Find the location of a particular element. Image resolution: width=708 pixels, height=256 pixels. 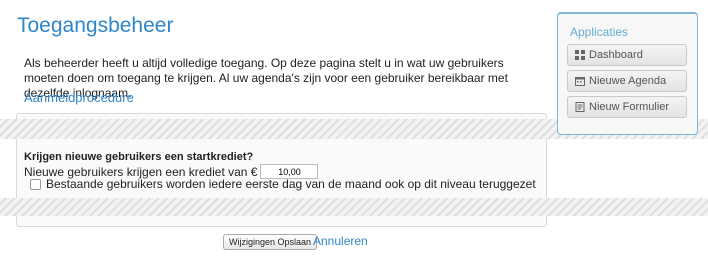

new-form-button: Nieuw Formulier is located at coordinates (627, 107).